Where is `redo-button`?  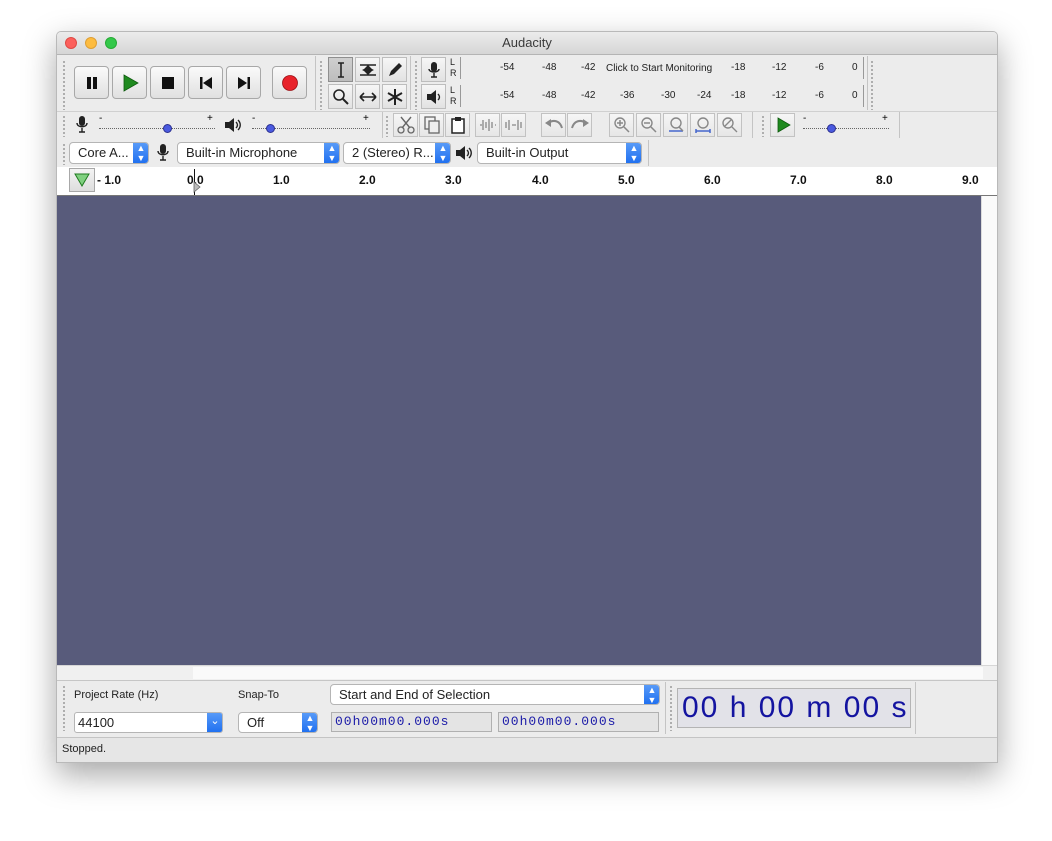
redo-button is located at coordinates (579, 125).